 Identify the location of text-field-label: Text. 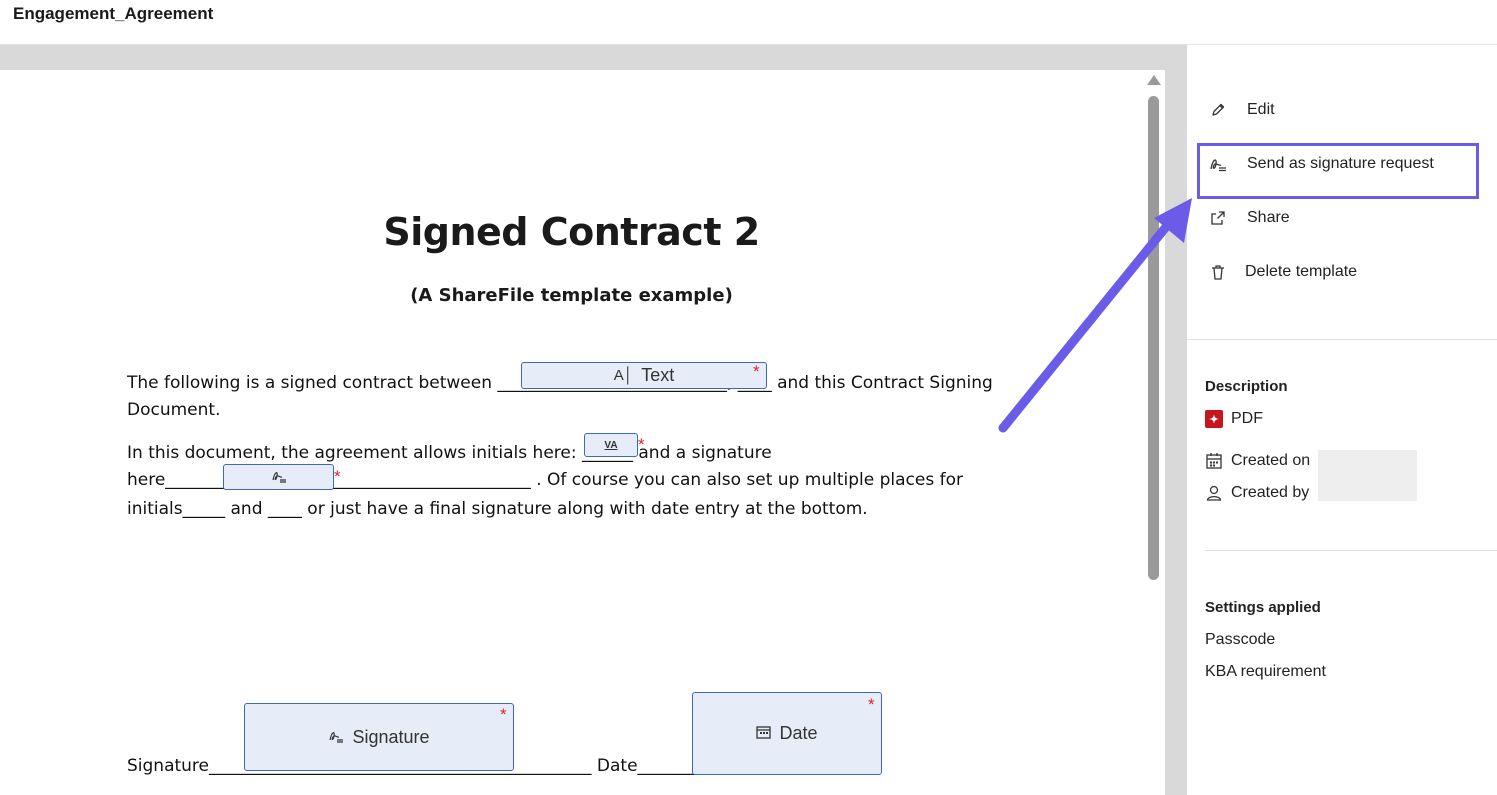
(658, 375).